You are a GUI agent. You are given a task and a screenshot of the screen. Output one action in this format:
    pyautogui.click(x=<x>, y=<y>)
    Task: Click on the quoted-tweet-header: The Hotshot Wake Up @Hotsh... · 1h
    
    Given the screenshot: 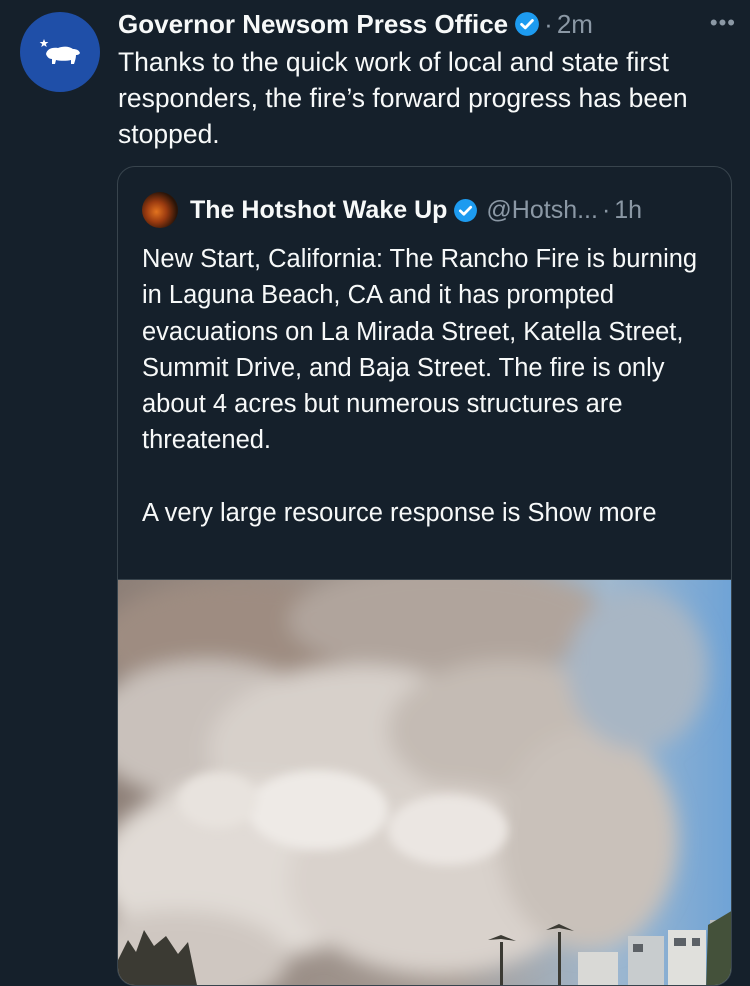 What is the action you would take?
    pyautogui.click(x=431, y=210)
    